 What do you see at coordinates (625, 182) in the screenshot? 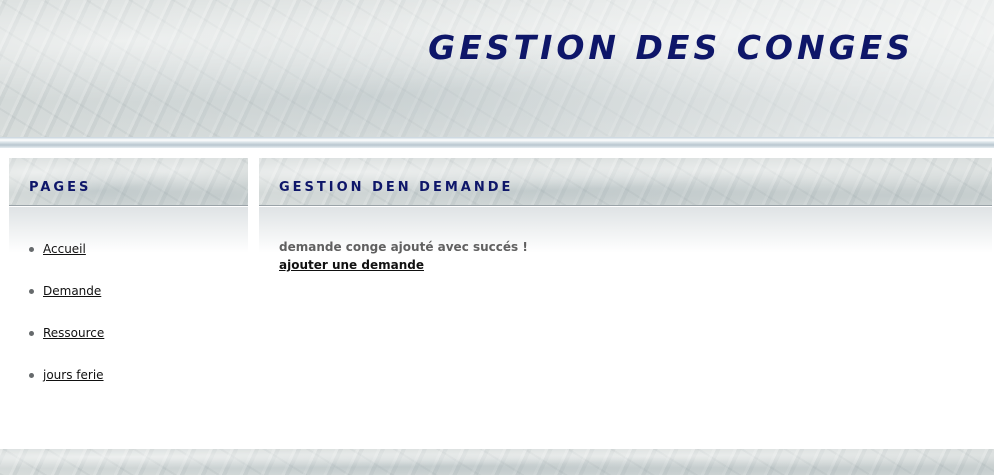
I see `main-header: GESTION DEN DEMANDE` at bounding box center [625, 182].